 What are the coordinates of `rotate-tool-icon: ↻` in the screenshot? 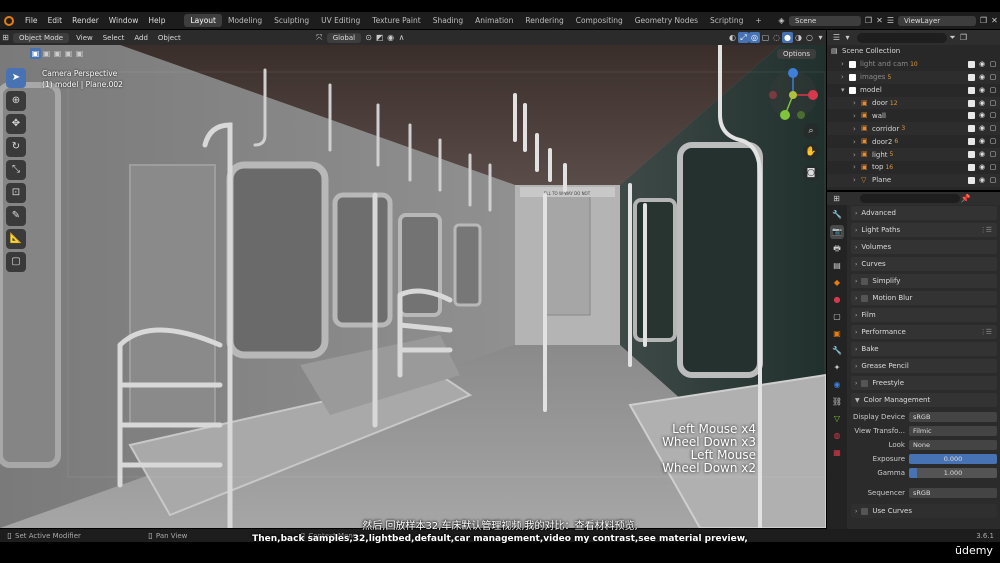 It's located at (16, 147).